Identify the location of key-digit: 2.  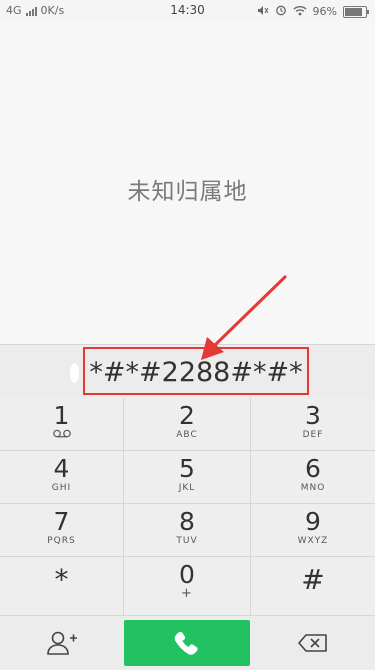
(187, 415).